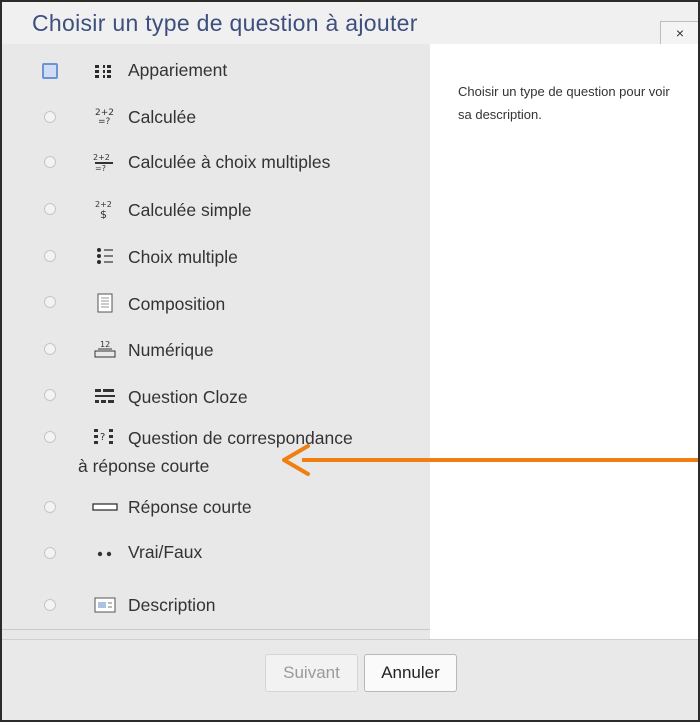  Describe the element at coordinates (183, 257) in the screenshot. I see `option-label: Choix multiple` at that location.